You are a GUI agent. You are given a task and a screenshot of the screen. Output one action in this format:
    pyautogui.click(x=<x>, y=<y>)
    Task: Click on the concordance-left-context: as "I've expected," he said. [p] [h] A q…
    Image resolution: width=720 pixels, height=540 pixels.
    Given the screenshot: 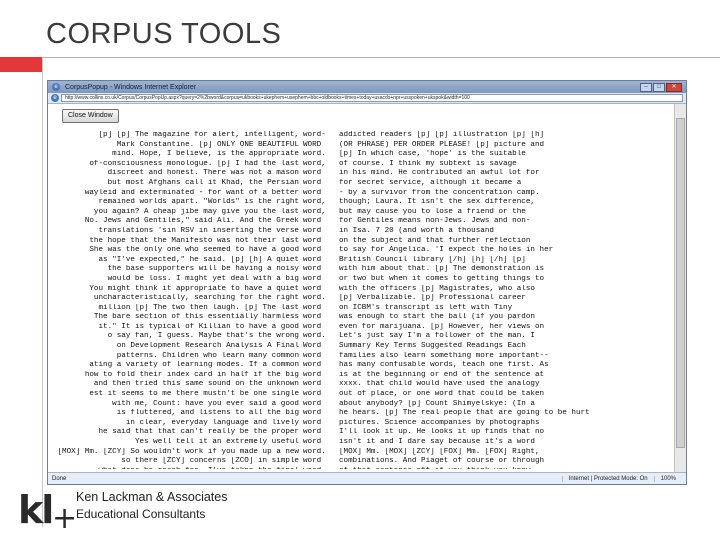 What is the action you would take?
    pyautogui.click(x=198, y=259)
    